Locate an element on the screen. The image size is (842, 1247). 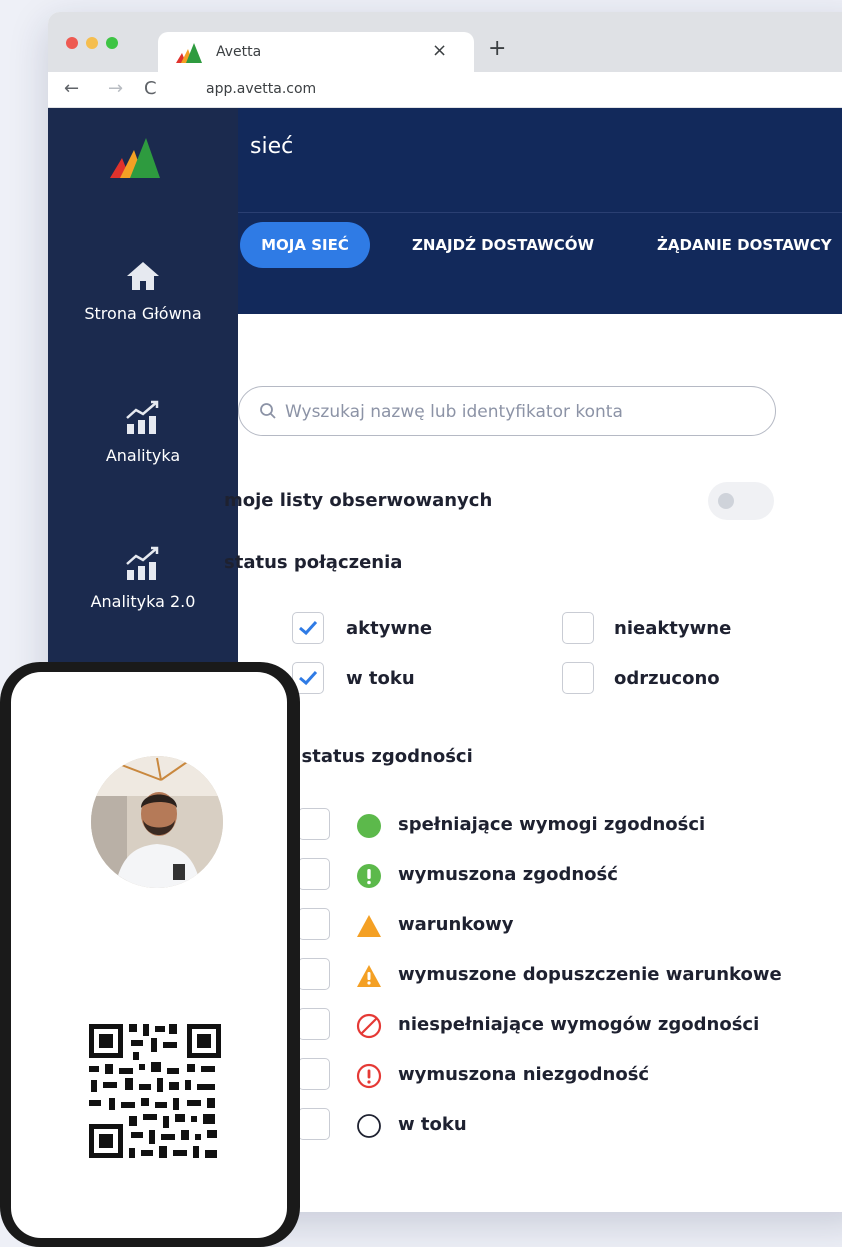
home-icon is located at coordinates (143, 276).